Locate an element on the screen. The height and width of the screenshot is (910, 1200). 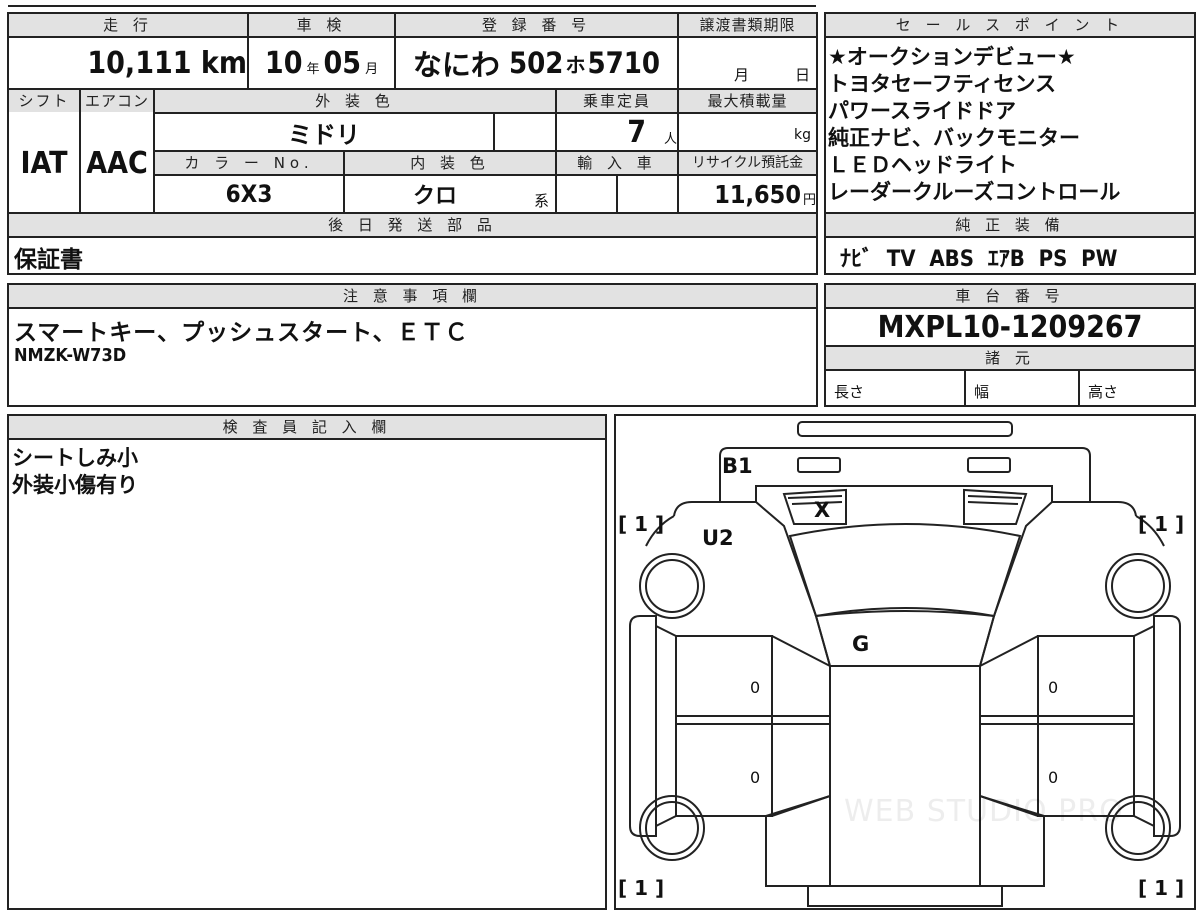
mileage-header: 走 行 is located at coordinates (128, 25).